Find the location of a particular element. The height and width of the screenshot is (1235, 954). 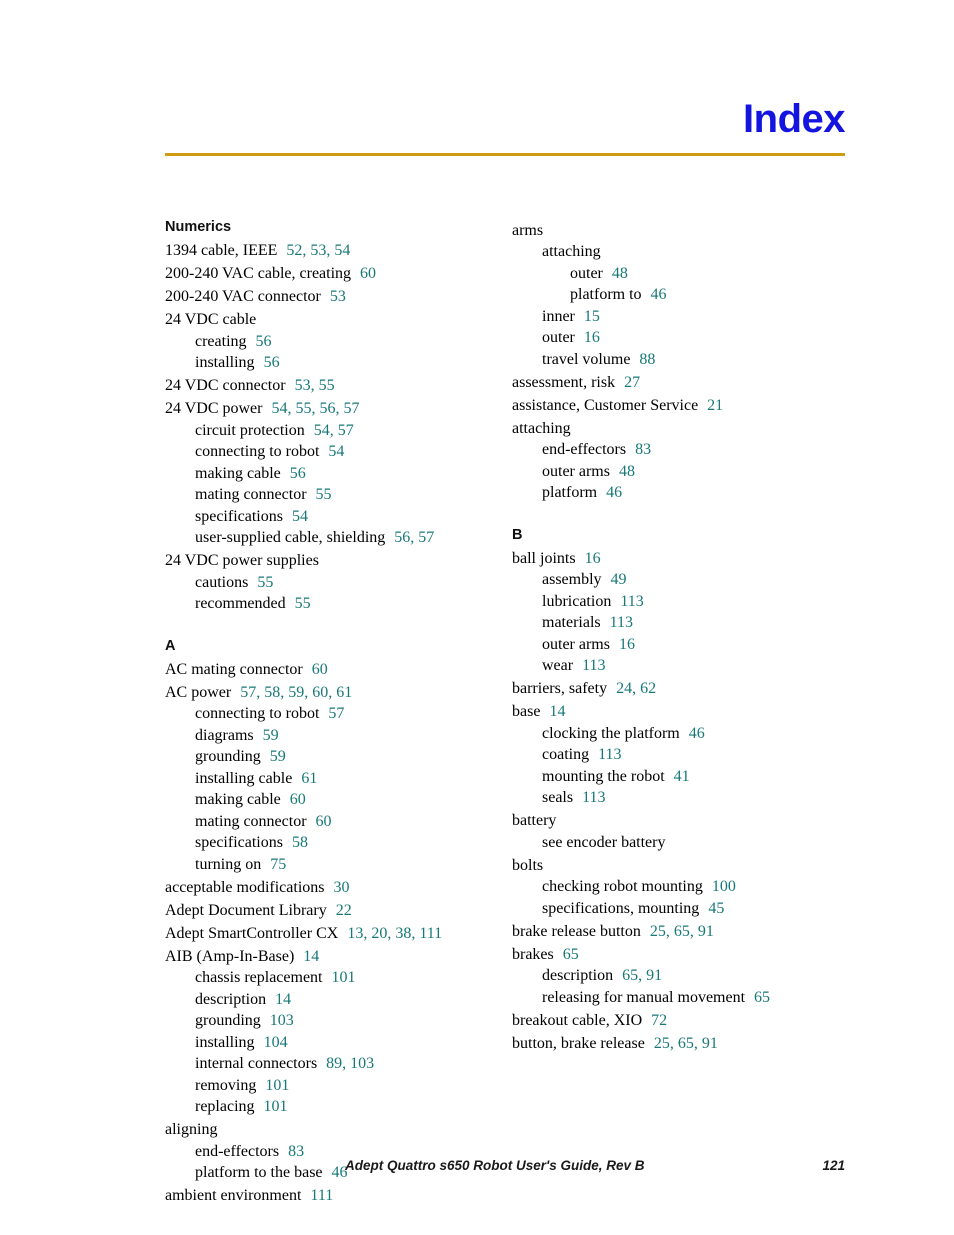

index-entry-page-links: 72 is located at coordinates (659, 1020).